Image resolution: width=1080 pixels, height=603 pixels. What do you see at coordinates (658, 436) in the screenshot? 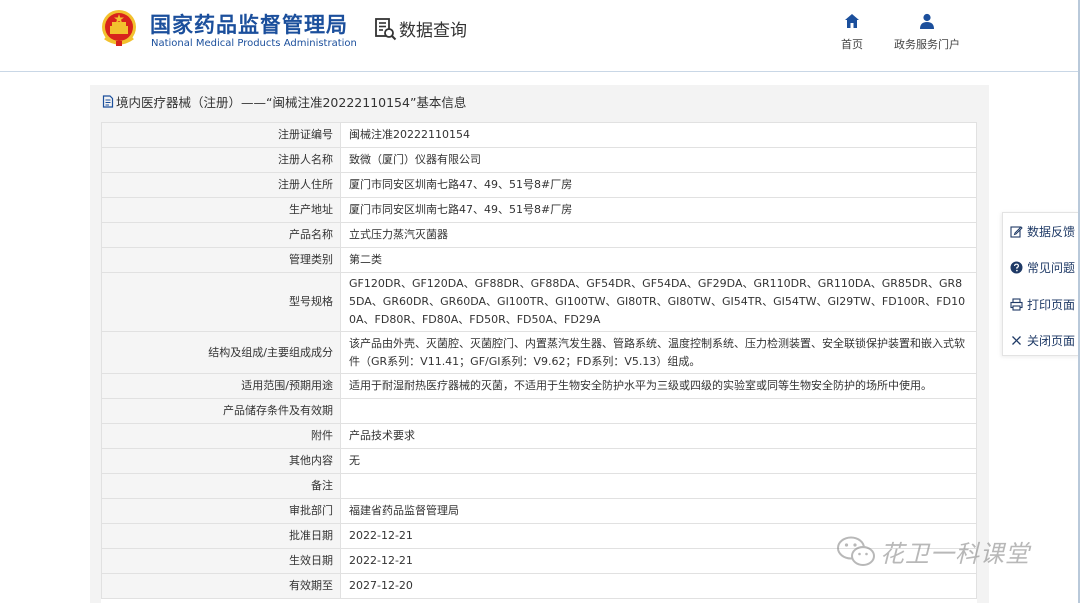
I see `field-value: 产品技术要求` at bounding box center [658, 436].